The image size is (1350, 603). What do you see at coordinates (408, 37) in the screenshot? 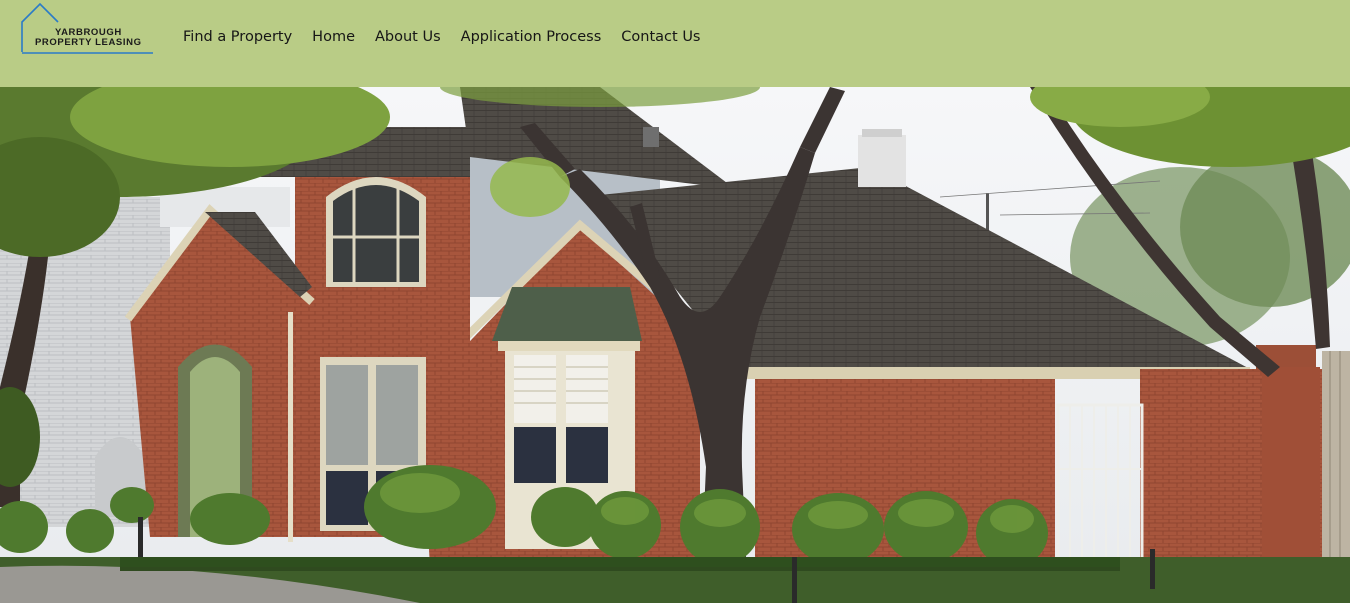
I see `nav-about-us: About Us` at bounding box center [408, 37].